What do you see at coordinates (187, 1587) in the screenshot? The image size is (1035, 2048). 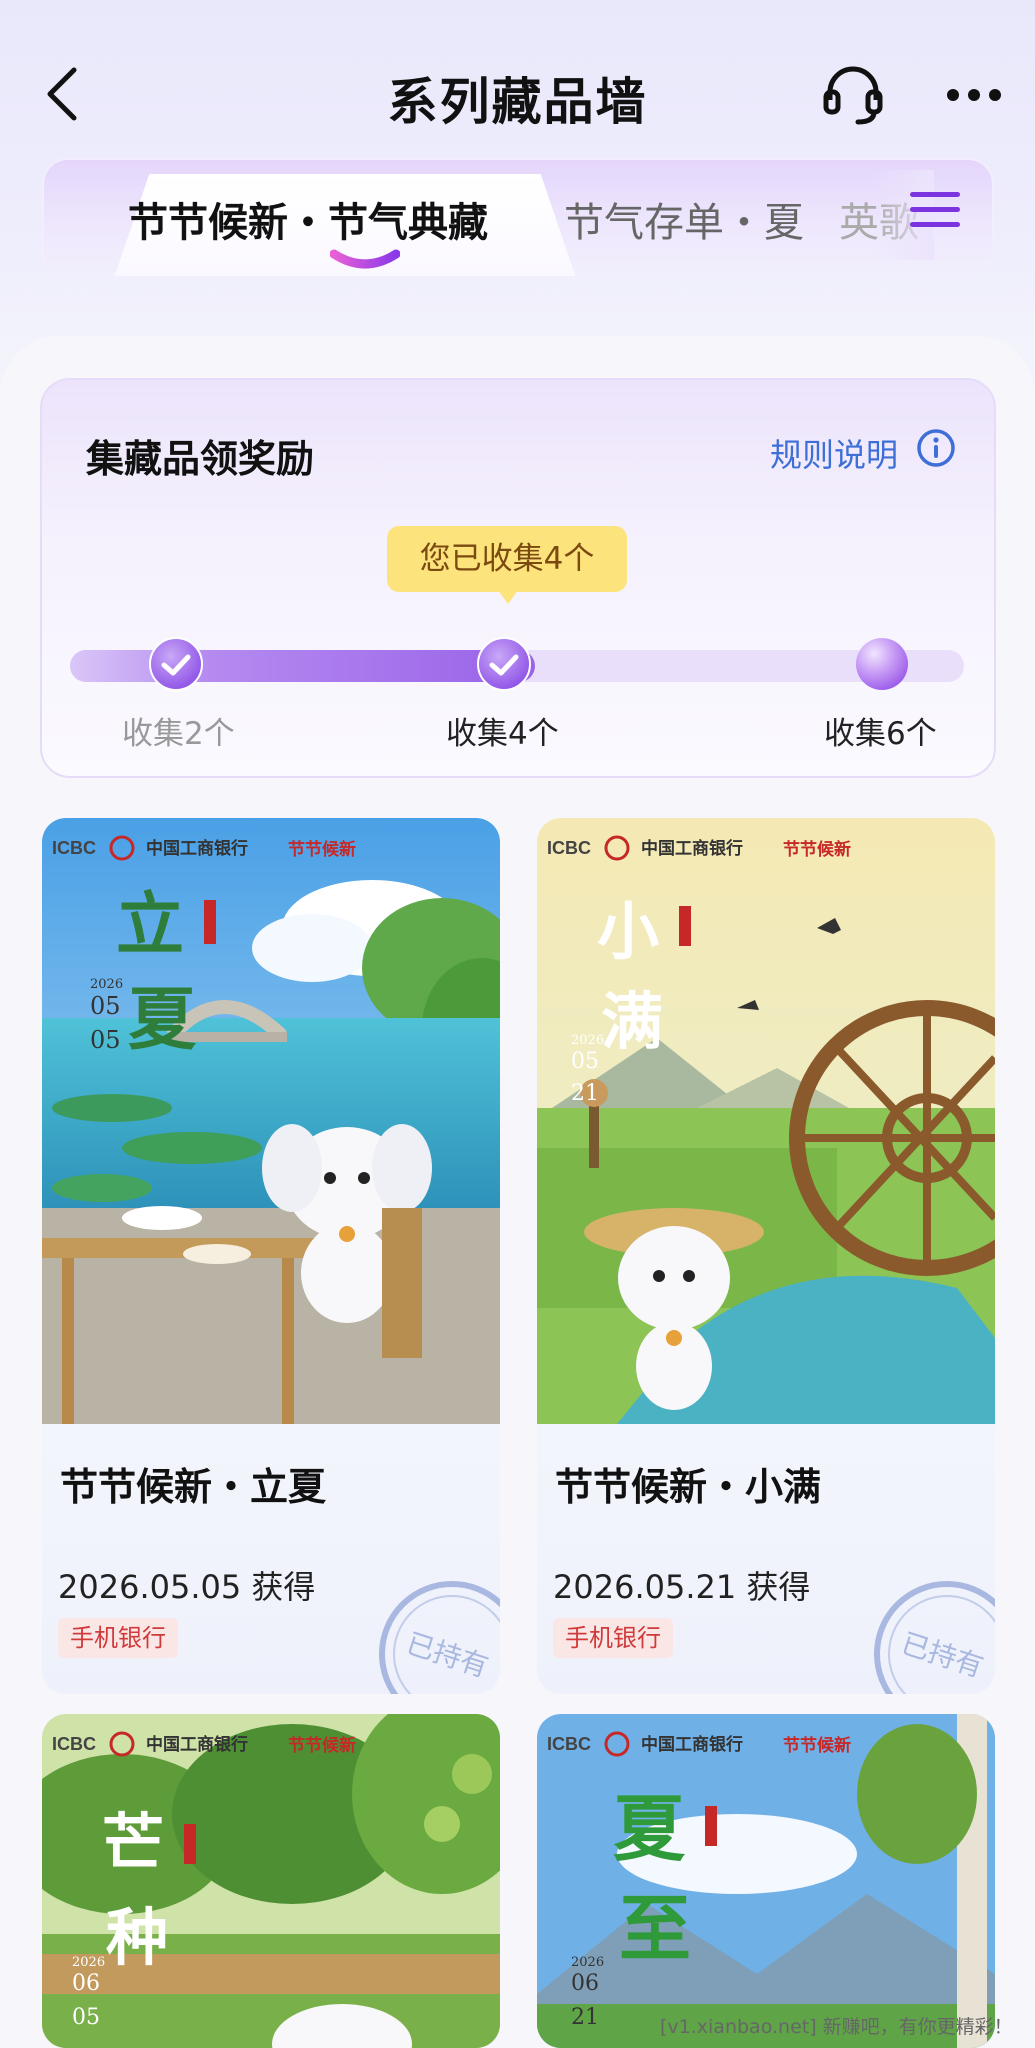 I see `card-date: 2026.05.05 获得` at bounding box center [187, 1587].